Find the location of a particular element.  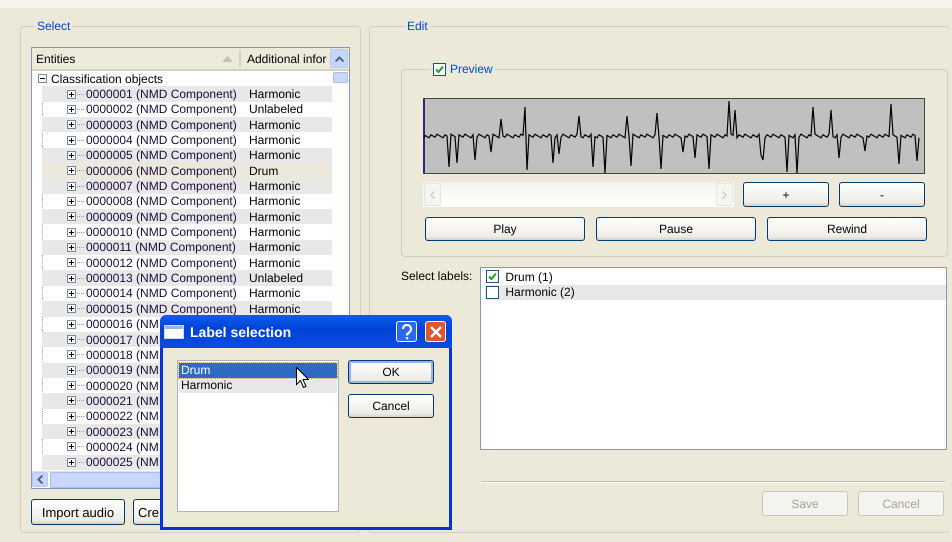

group-title: Edit is located at coordinates (417, 26).